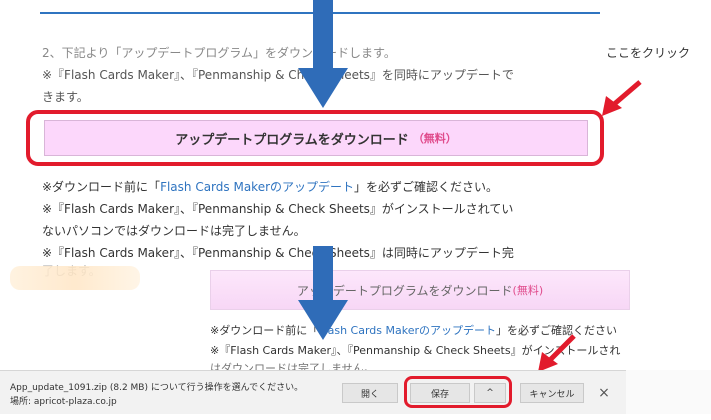  I want to click on cancel-button: キャンセル, so click(552, 393).